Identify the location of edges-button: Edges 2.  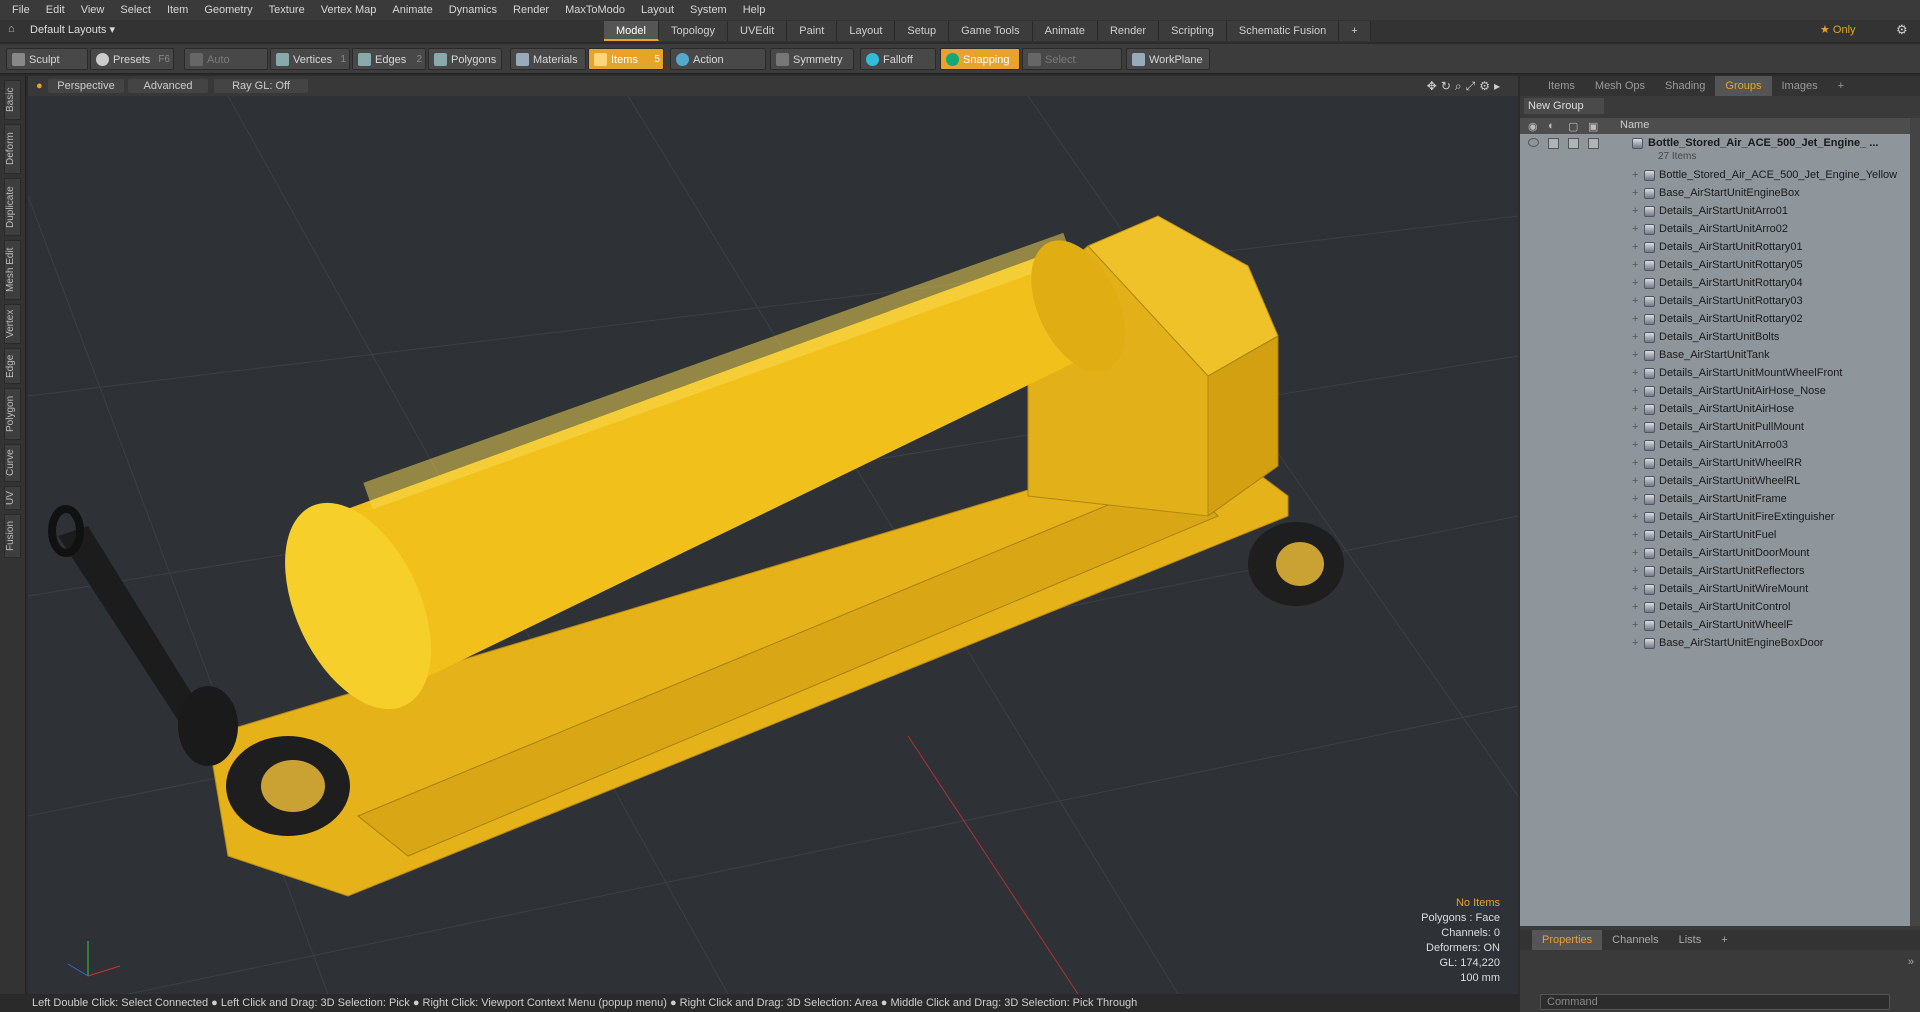
(389, 59).